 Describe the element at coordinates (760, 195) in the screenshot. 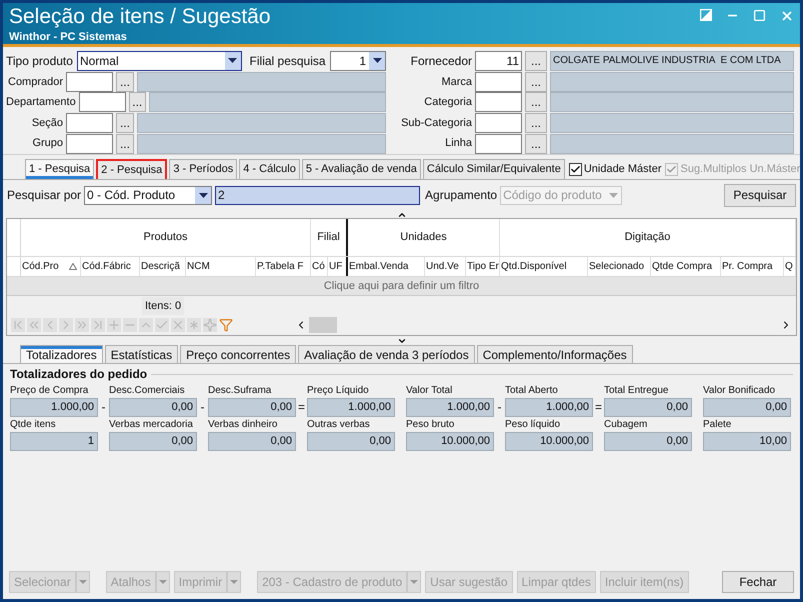

I see `search-button: Pesquisar` at that location.